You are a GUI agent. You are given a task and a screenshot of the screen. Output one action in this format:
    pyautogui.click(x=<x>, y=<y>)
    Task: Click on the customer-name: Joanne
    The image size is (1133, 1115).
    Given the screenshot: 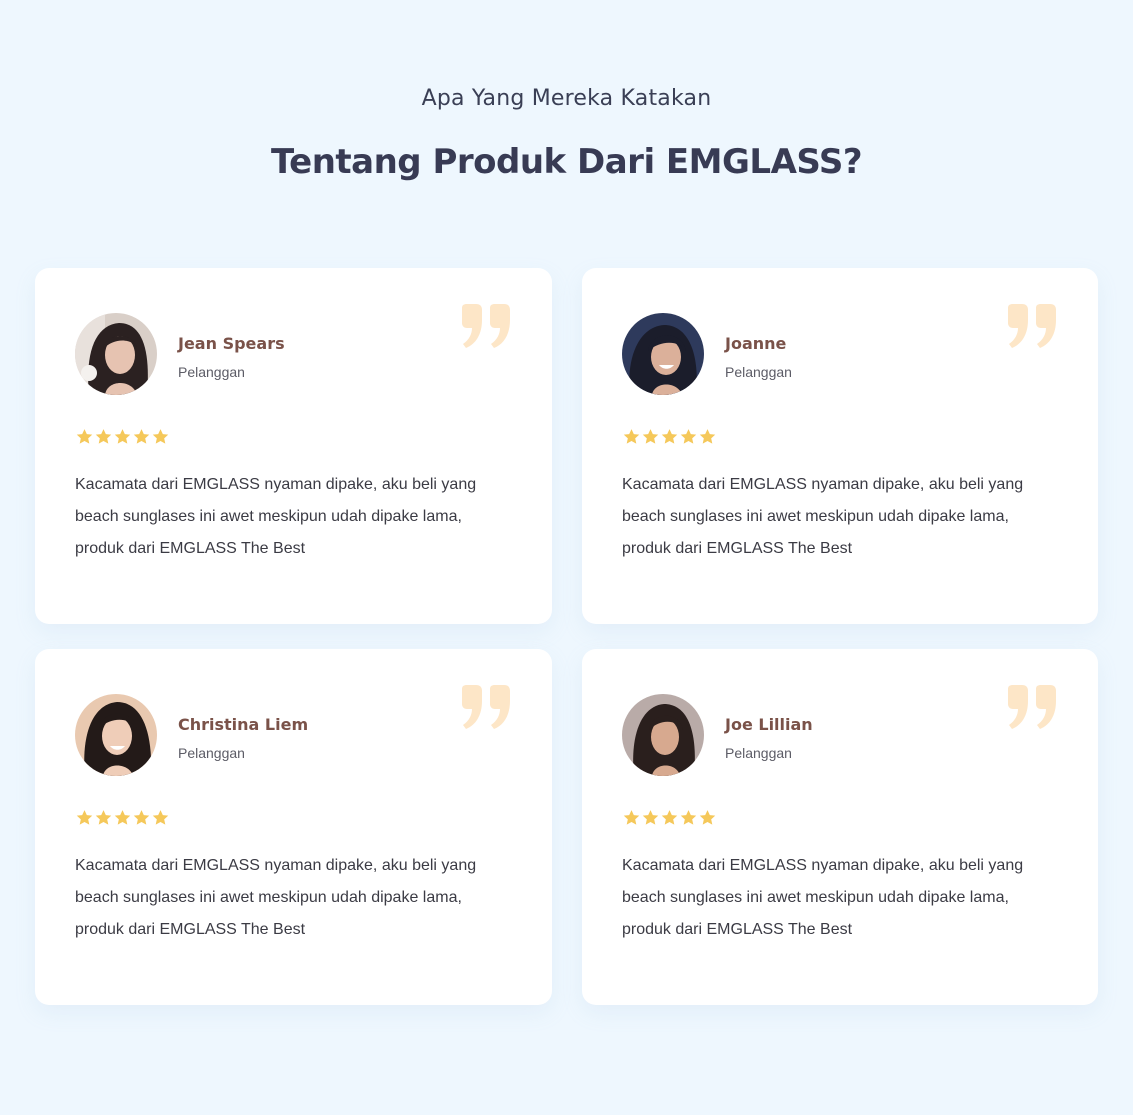 What is the action you would take?
    pyautogui.click(x=756, y=343)
    